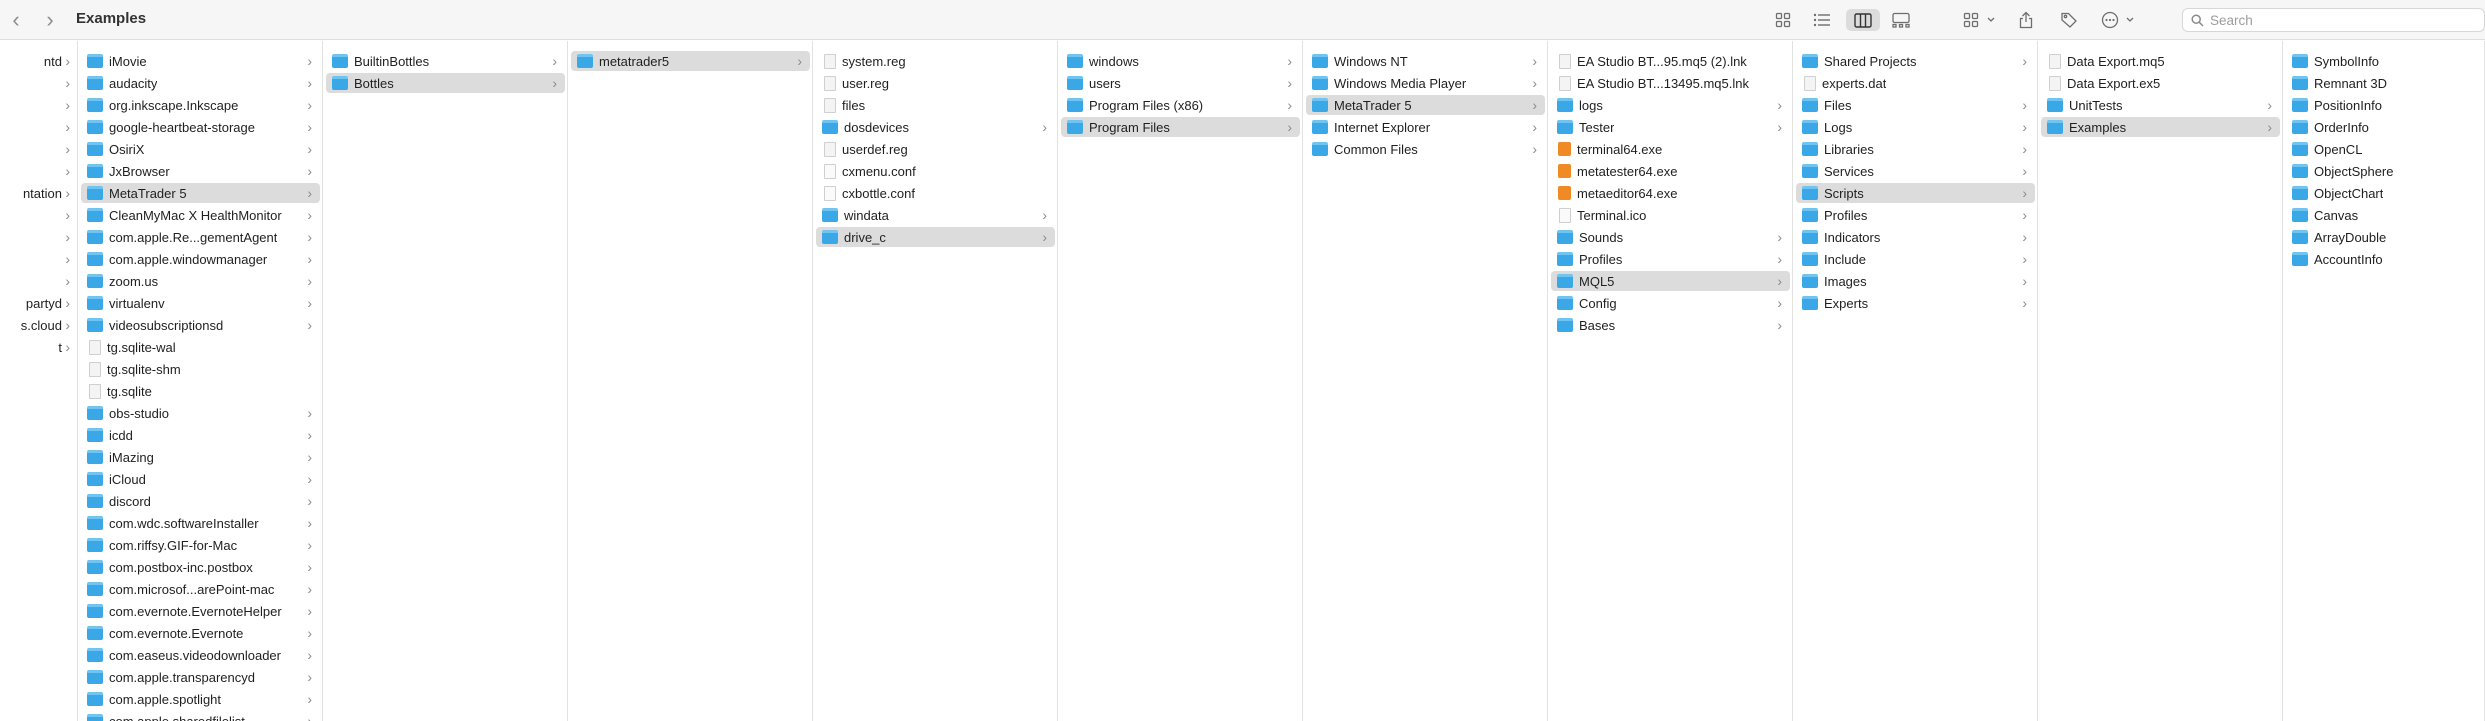 This screenshot has width=2485, height=721. What do you see at coordinates (200, 105) in the screenshot?
I see `list-item: org.inkscape.Inkscape ›` at bounding box center [200, 105].